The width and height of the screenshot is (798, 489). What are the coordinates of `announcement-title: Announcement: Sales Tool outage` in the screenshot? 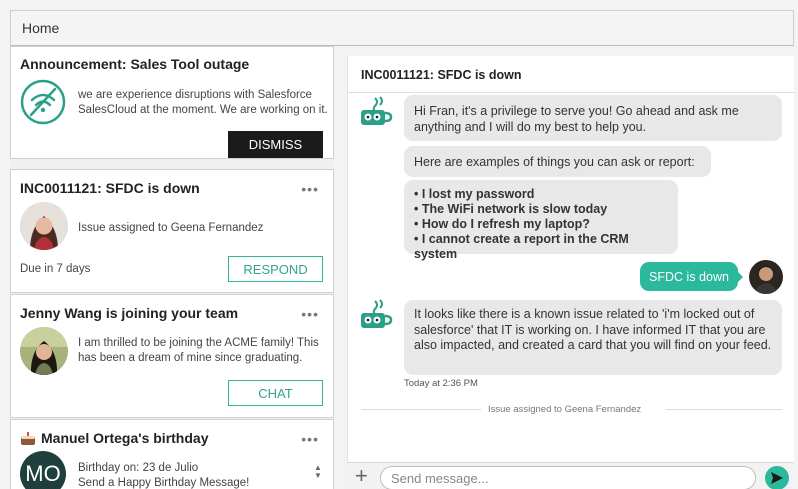 It's located at (135, 64).